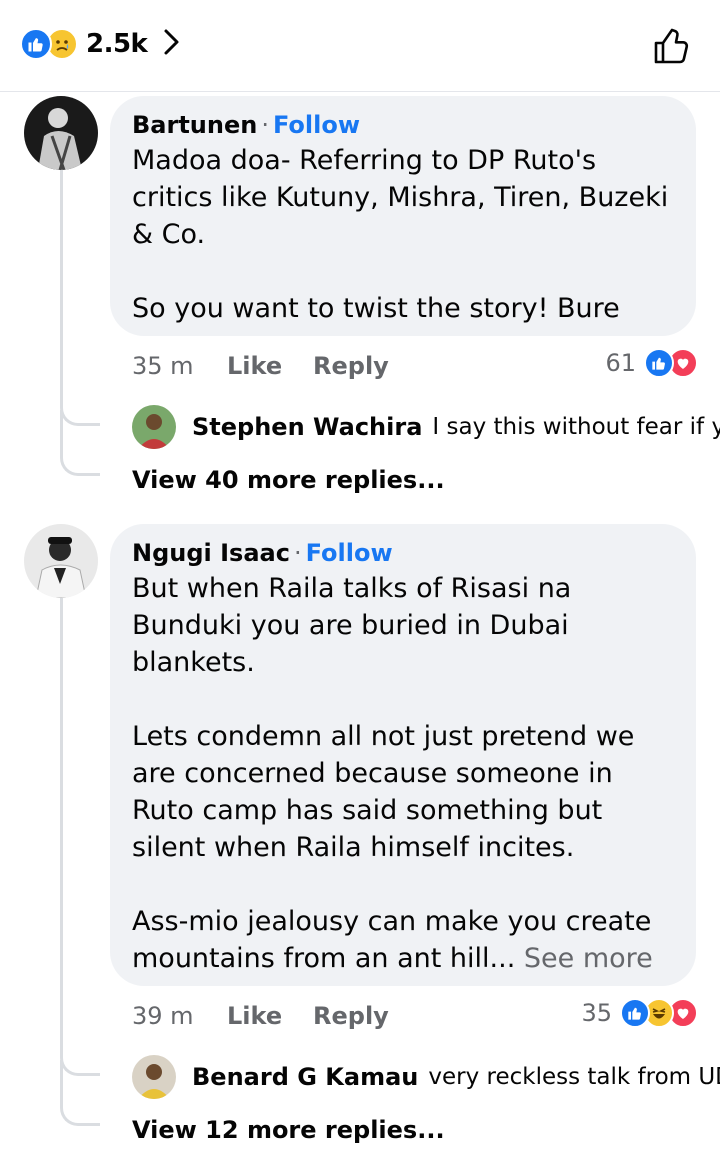  Describe the element at coordinates (574, 1077) in the screenshot. I see `reply-text: very reckless talk from UDA` at that location.